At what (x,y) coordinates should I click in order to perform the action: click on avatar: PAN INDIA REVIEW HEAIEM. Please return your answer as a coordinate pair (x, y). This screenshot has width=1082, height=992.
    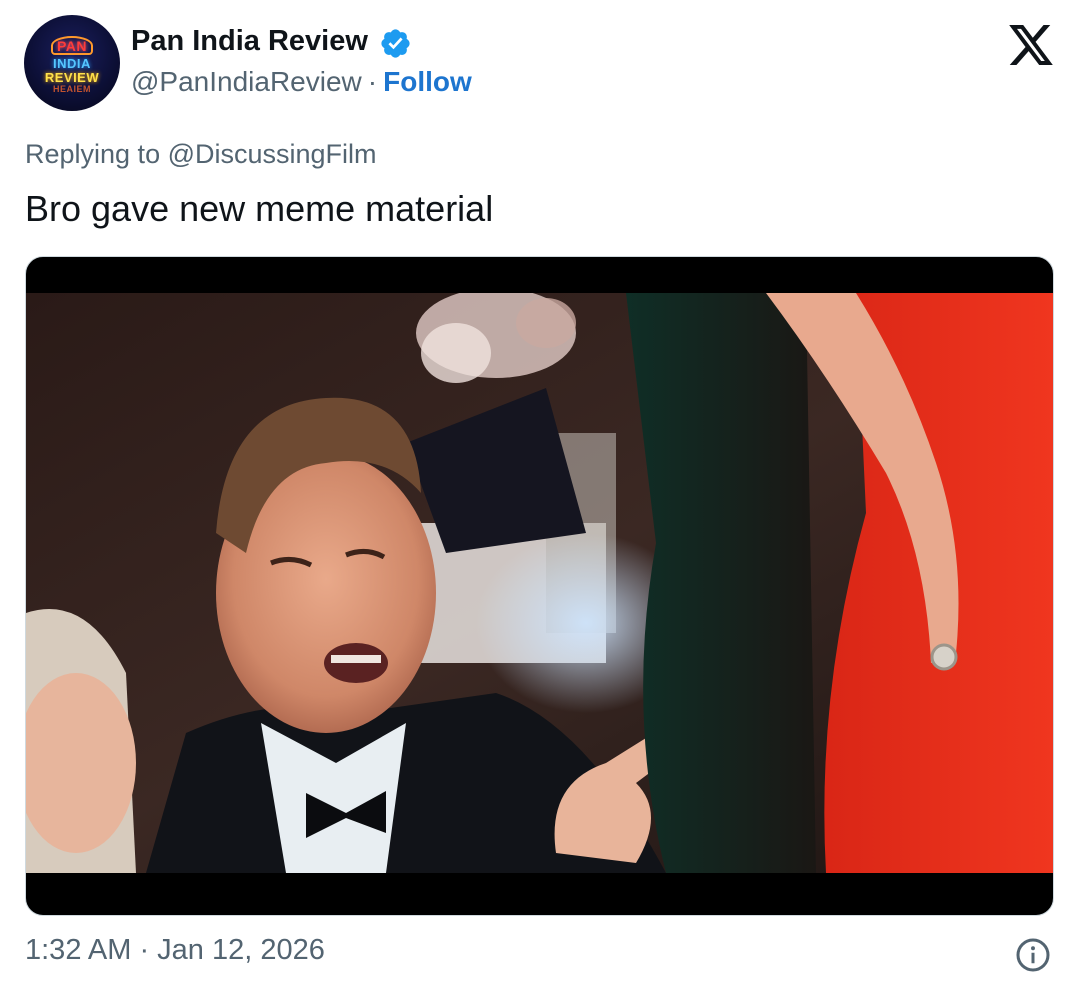
    Looking at the image, I should click on (72, 63).